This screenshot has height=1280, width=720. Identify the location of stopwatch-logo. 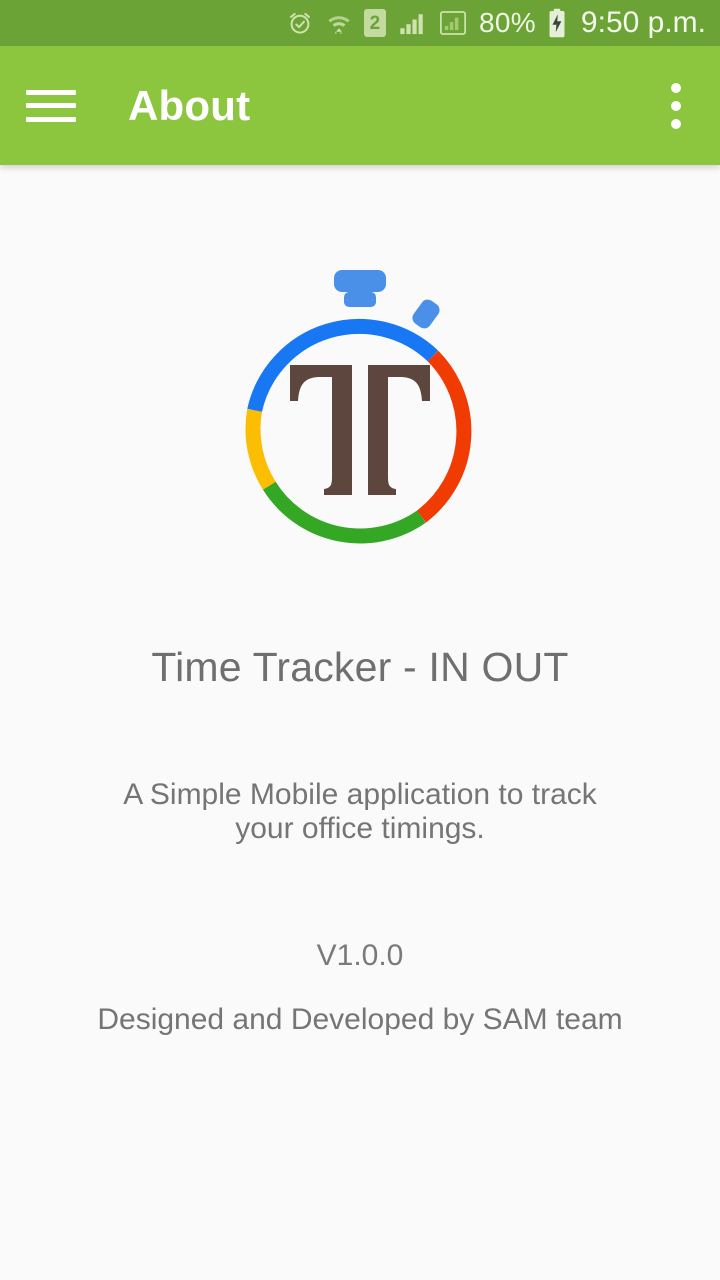
(360, 411).